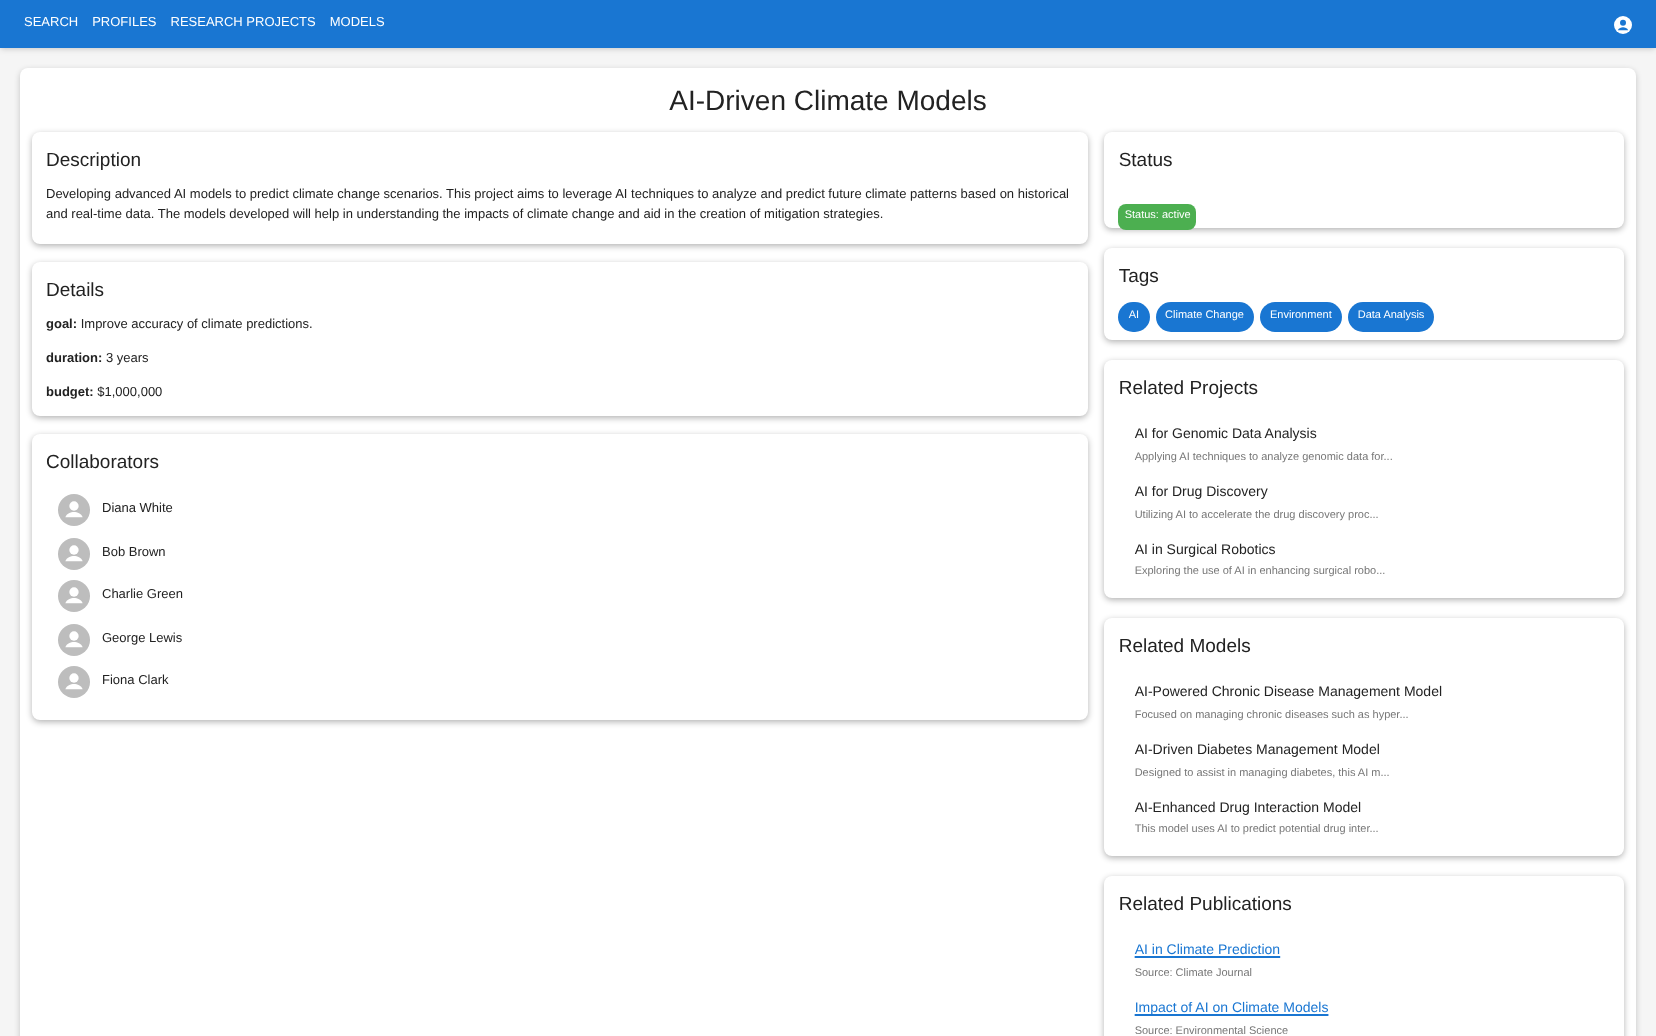 The height and width of the screenshot is (1036, 1656). I want to click on card-heading: Status, so click(1146, 162).